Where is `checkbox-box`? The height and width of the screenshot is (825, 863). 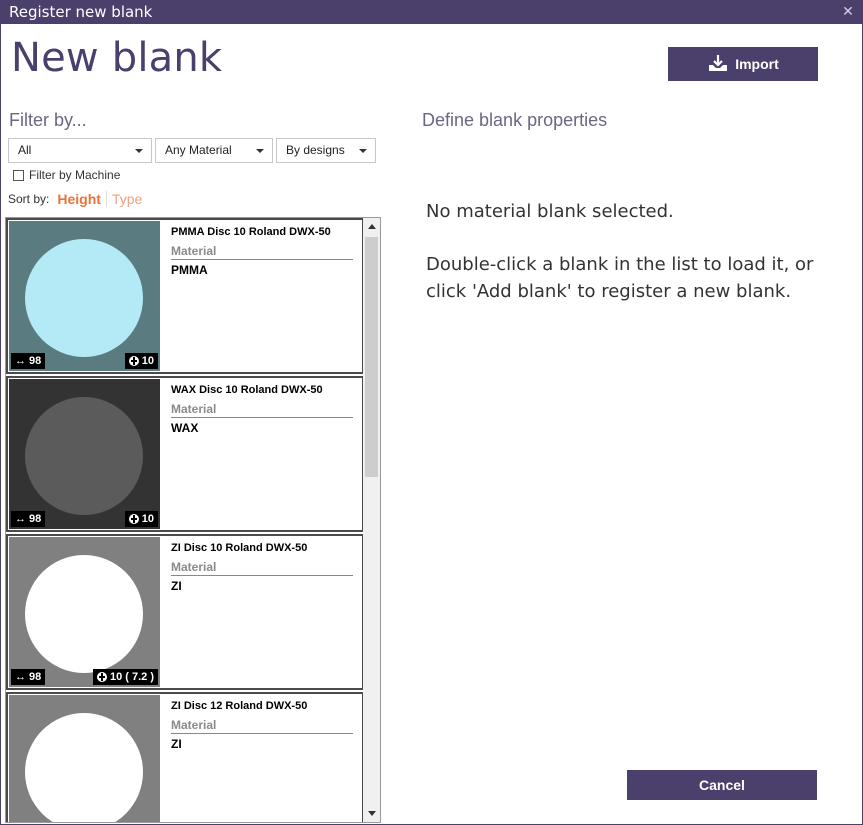 checkbox-box is located at coordinates (18, 175).